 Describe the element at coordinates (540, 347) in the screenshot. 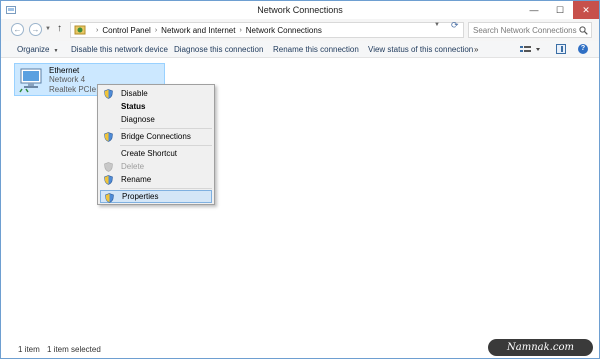

I see `watermark-logo: Namnak.com` at that location.